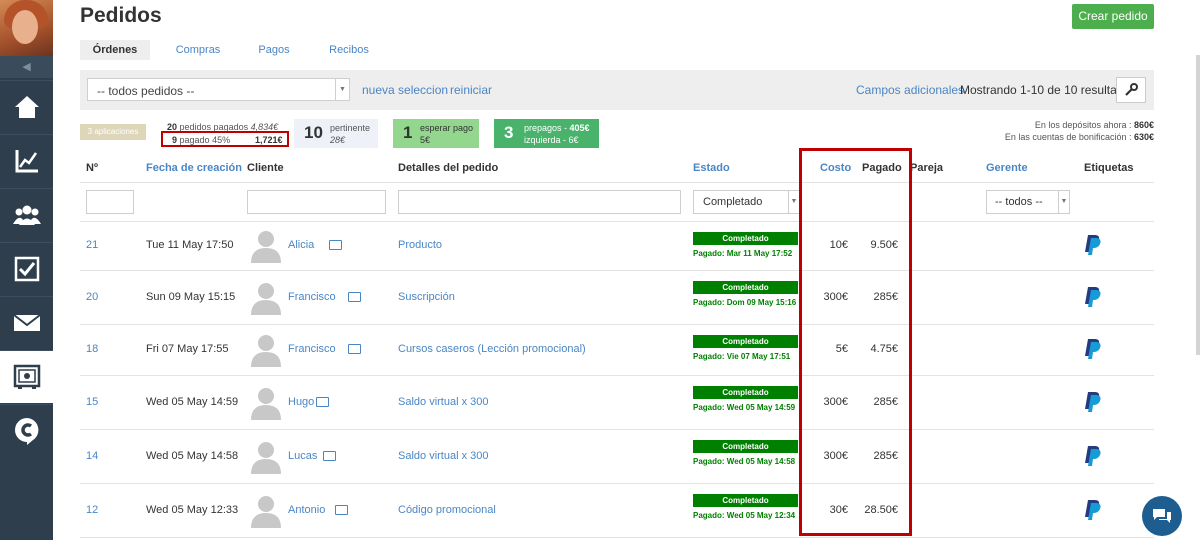 The image size is (1200, 540). Describe the element at coordinates (557, 128) in the screenshot. I see `prepaid-text: prepagos - 405€` at that location.